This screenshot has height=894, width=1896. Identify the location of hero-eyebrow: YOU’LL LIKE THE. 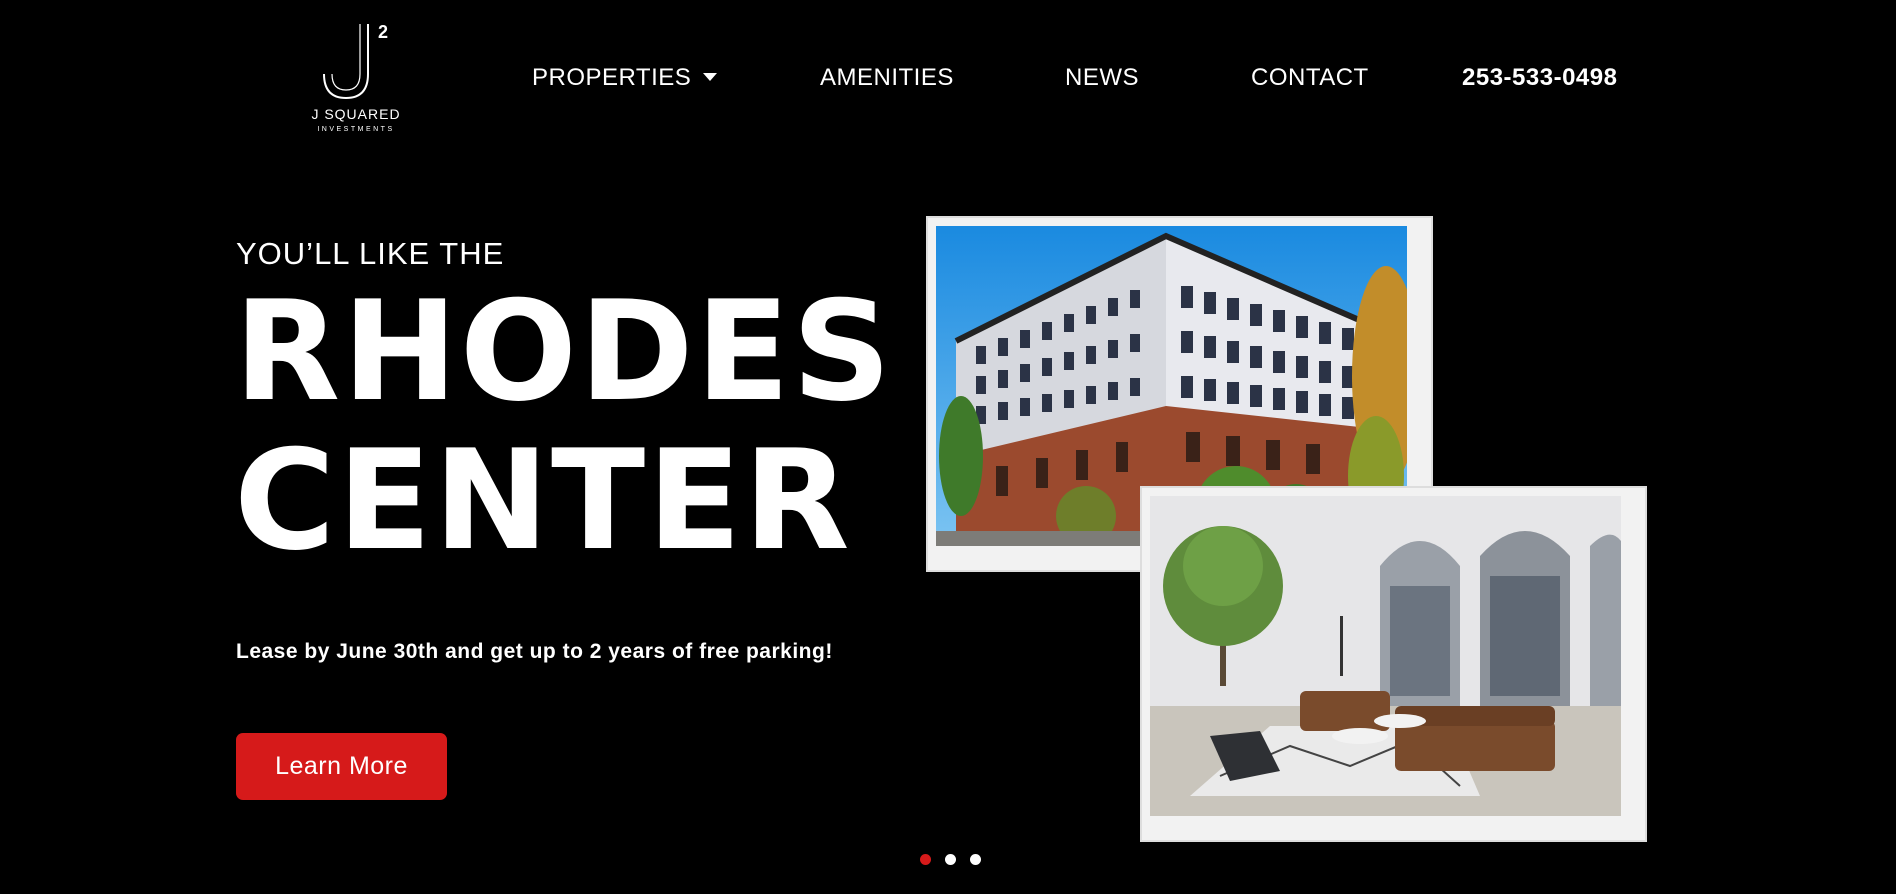
(370, 253).